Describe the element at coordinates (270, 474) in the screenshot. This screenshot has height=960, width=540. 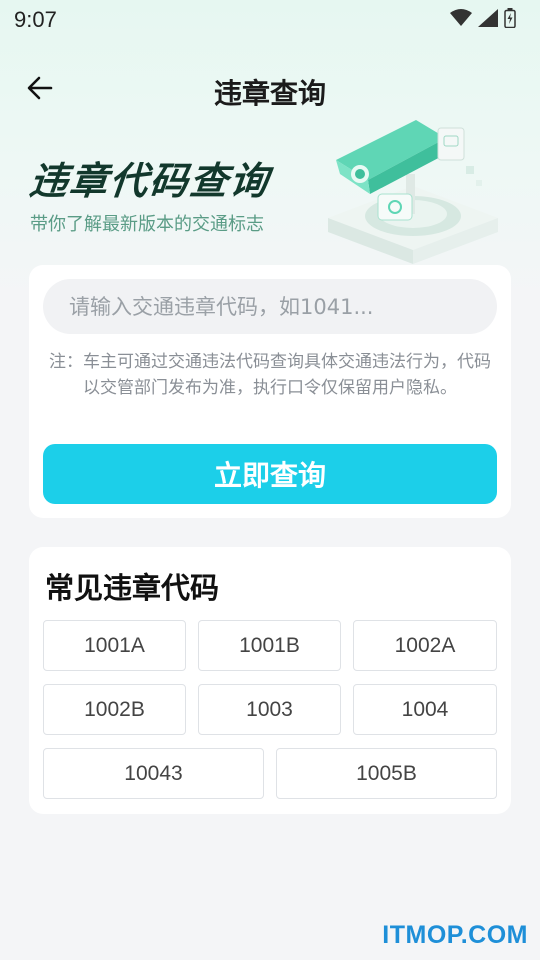
I see `query-button: 立即查询` at that location.